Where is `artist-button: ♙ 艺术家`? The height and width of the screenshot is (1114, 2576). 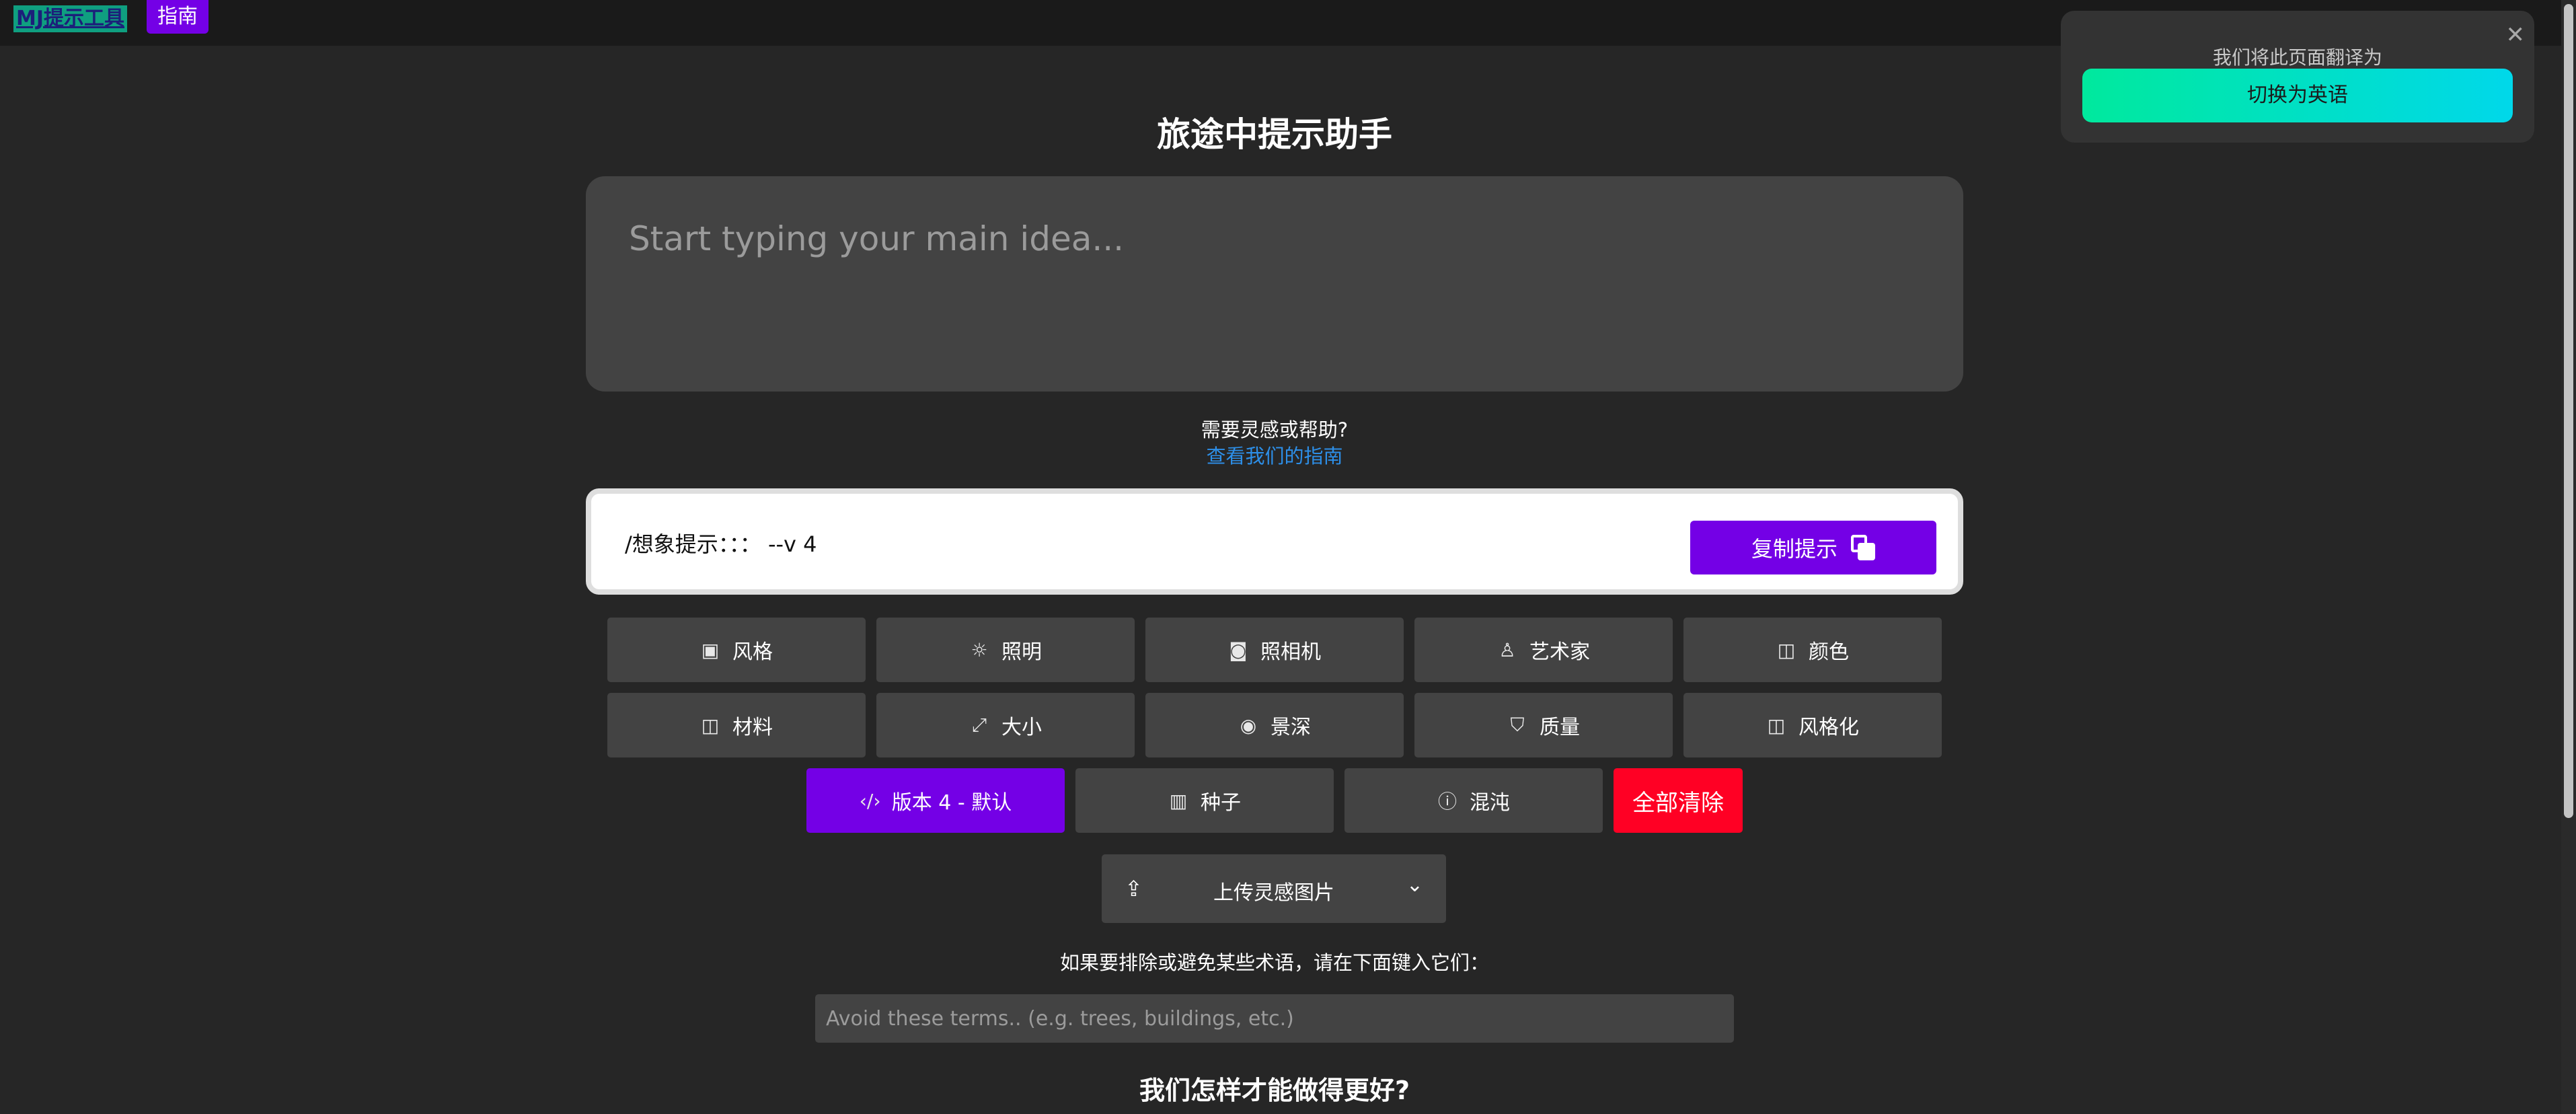
artist-button: ♙ 艺术家 is located at coordinates (1543, 650).